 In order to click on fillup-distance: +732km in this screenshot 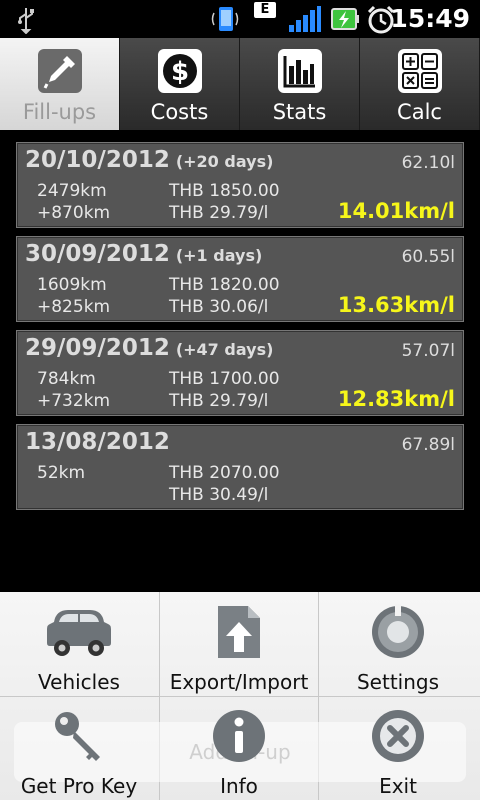, I will do `click(74, 401)`.